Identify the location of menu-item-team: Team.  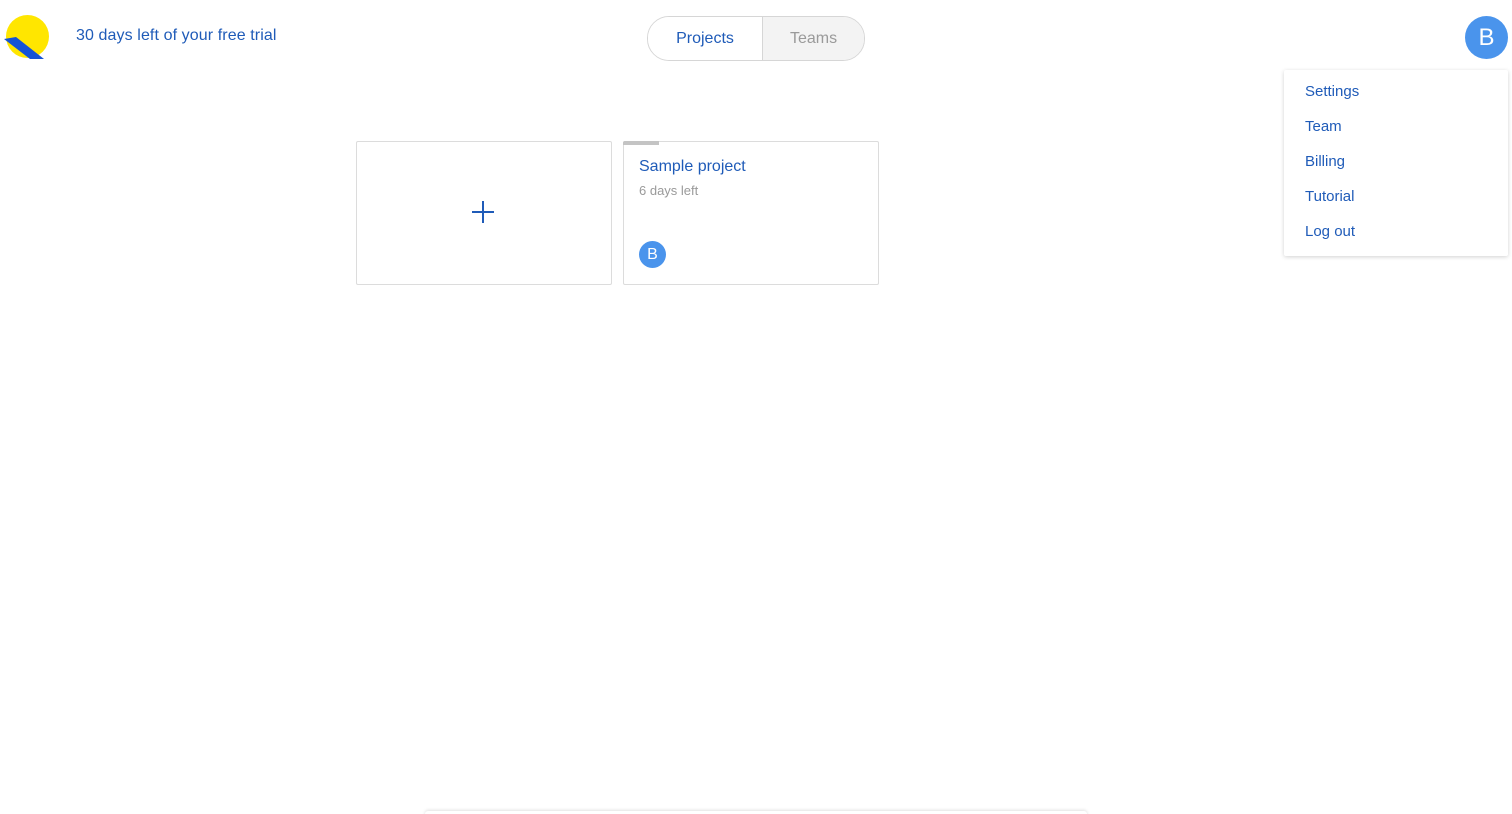
(1396, 133).